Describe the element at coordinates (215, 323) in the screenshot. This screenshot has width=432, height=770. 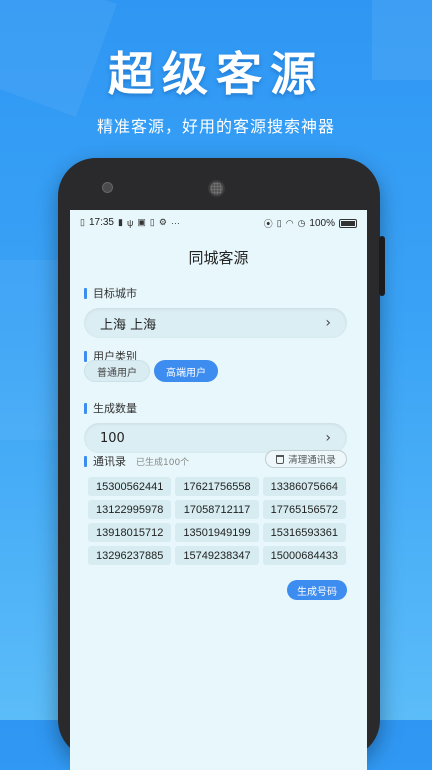
I see `target-city-select: 上海 上海 ›` at that location.